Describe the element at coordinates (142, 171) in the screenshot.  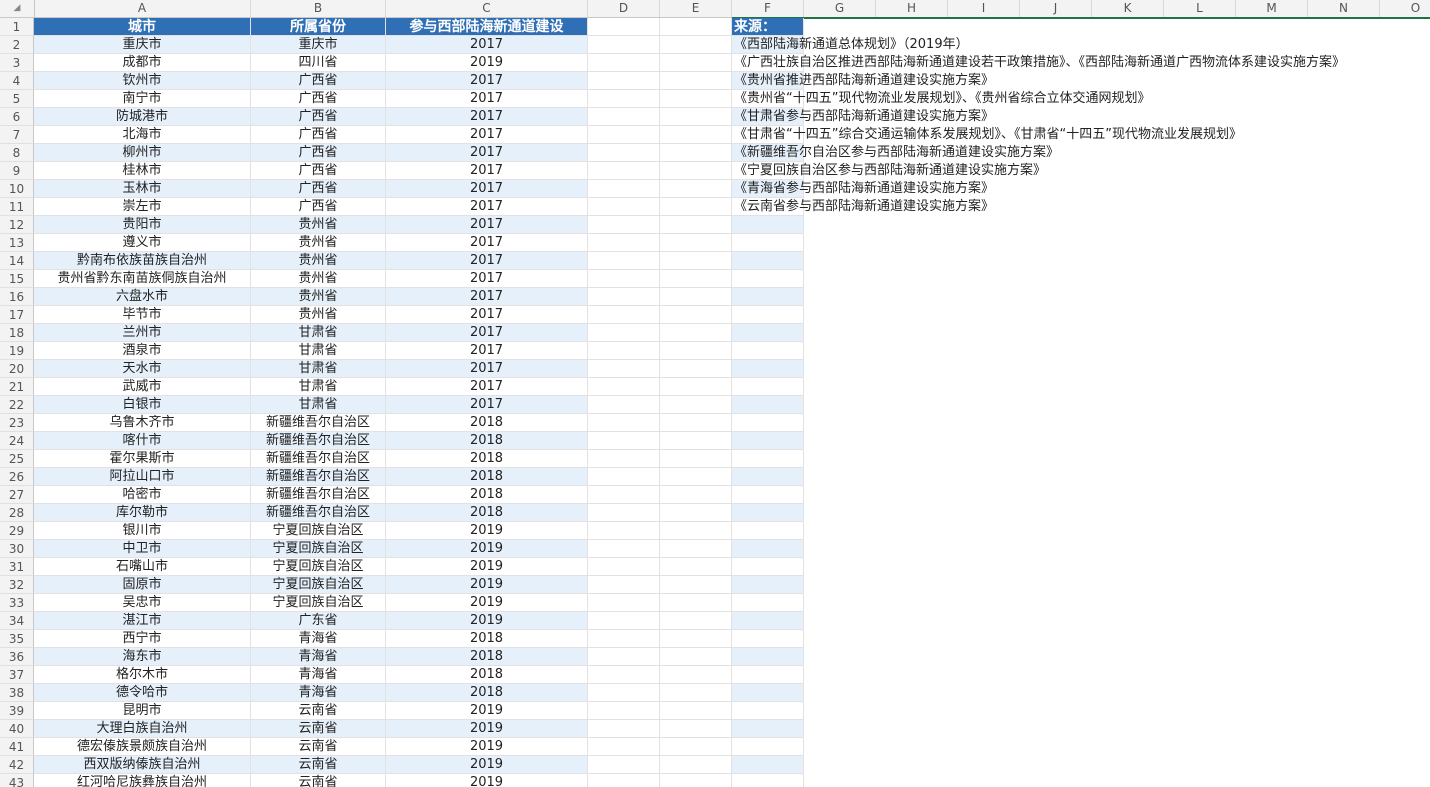
I see `cell-city: 桂林市` at that location.